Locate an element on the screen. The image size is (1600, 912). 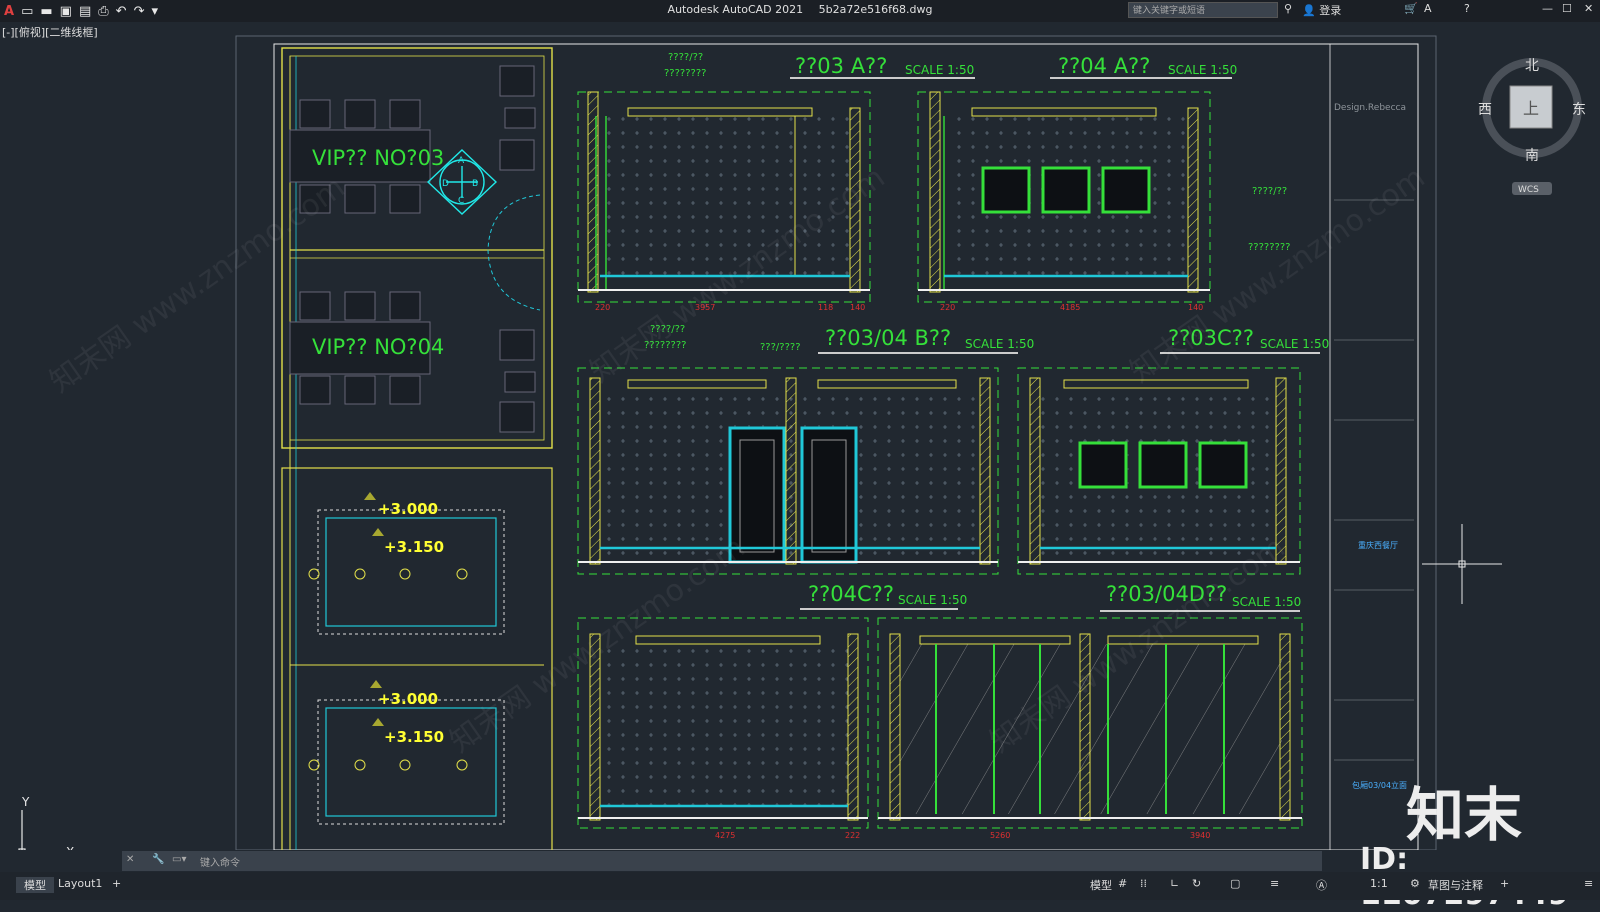
ceiling-level-4: +3.150 is located at coordinates (414, 737).